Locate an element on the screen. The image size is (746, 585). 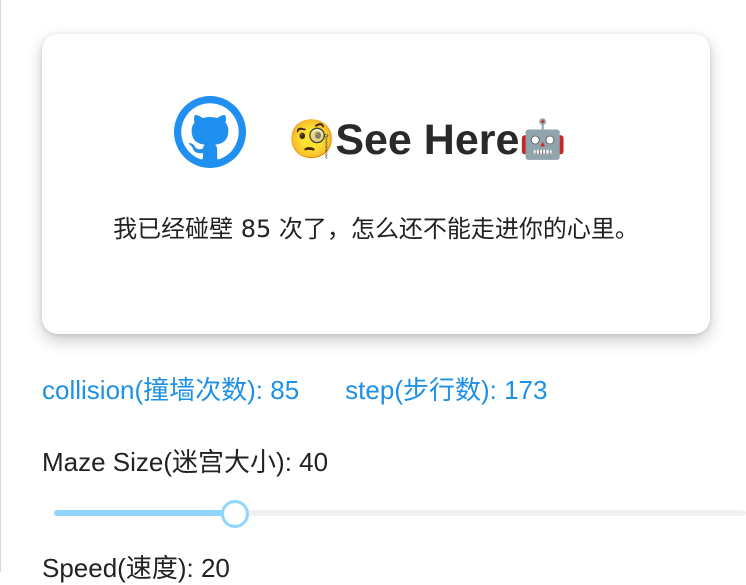
card-title: 🧐 See Here 🤖 is located at coordinates (427, 140).